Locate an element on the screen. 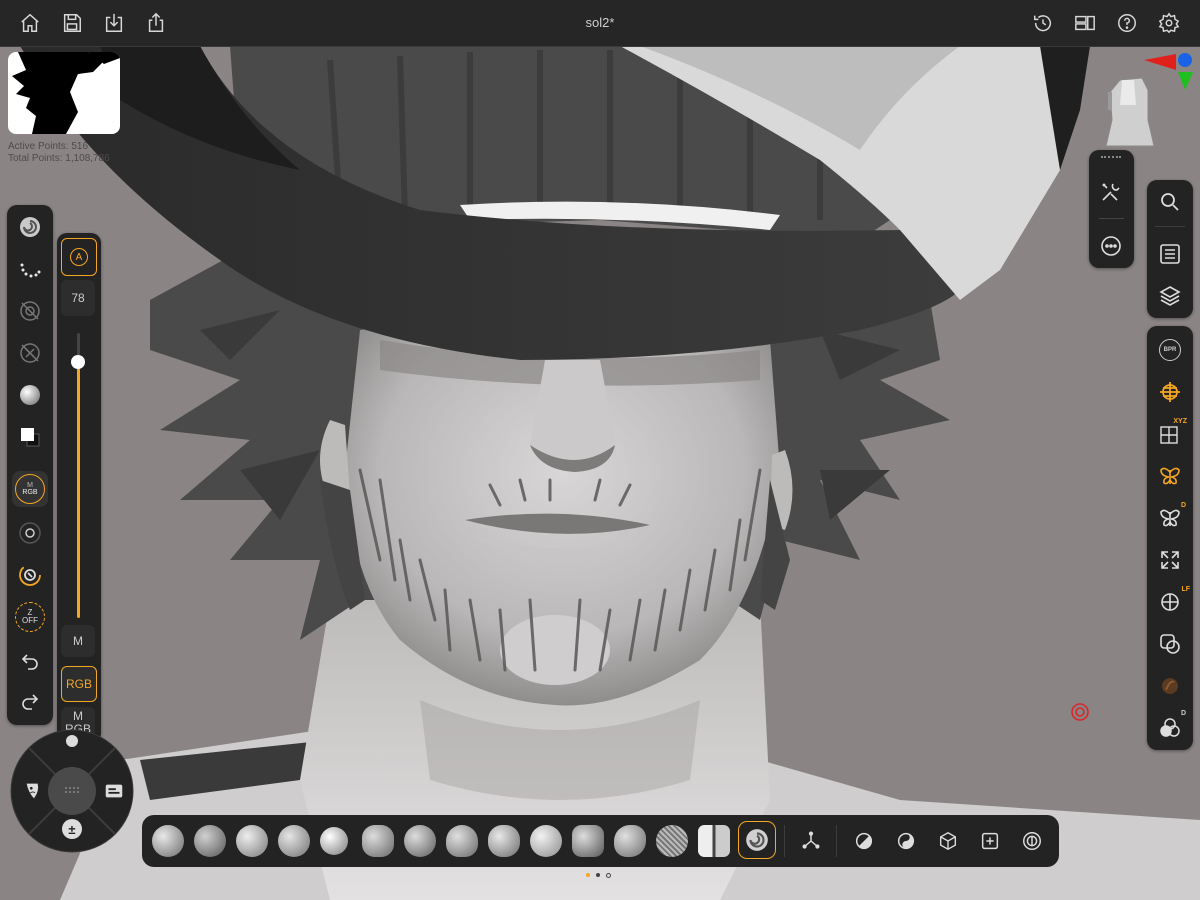  right-toolbar-main: BPR XYZ D LF D is located at coordinates (1170, 538).